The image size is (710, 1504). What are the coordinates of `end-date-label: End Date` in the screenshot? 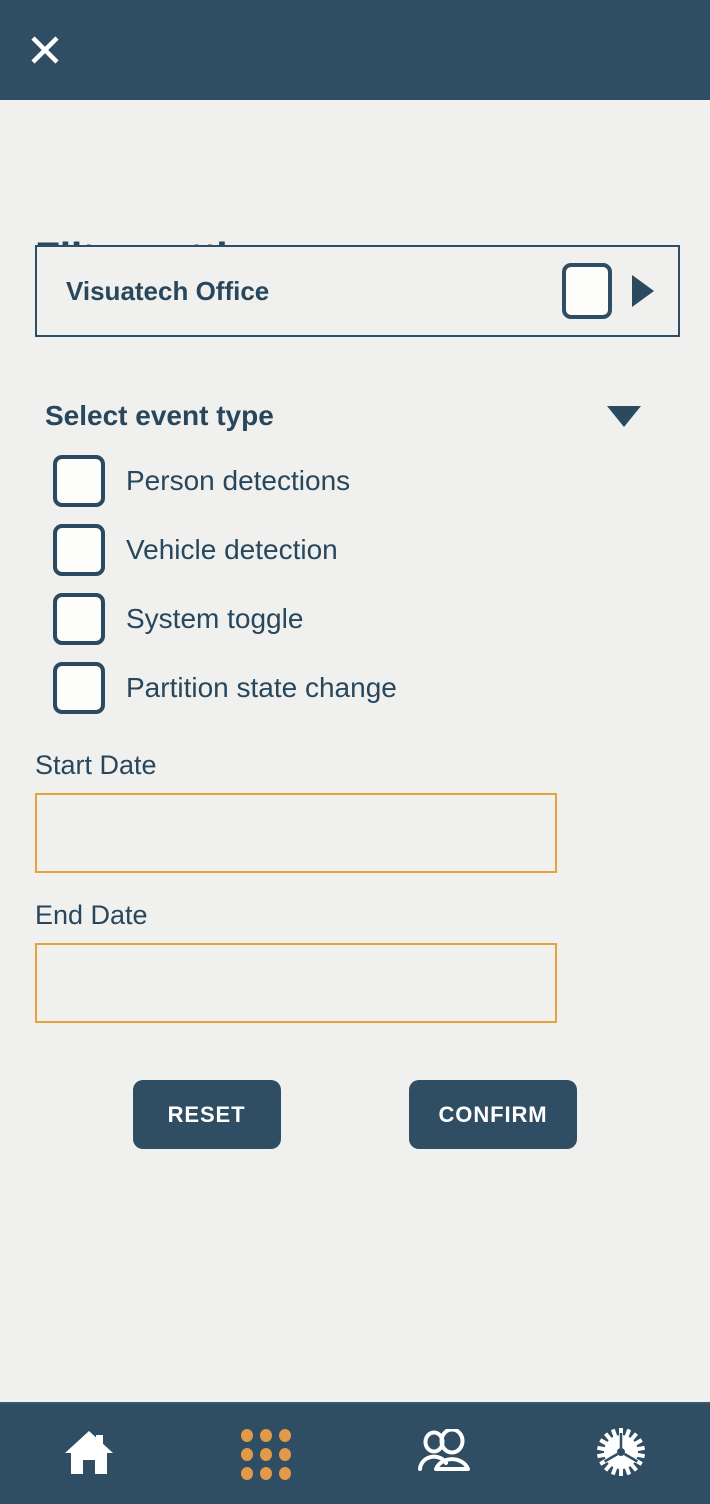 It's located at (91, 915).